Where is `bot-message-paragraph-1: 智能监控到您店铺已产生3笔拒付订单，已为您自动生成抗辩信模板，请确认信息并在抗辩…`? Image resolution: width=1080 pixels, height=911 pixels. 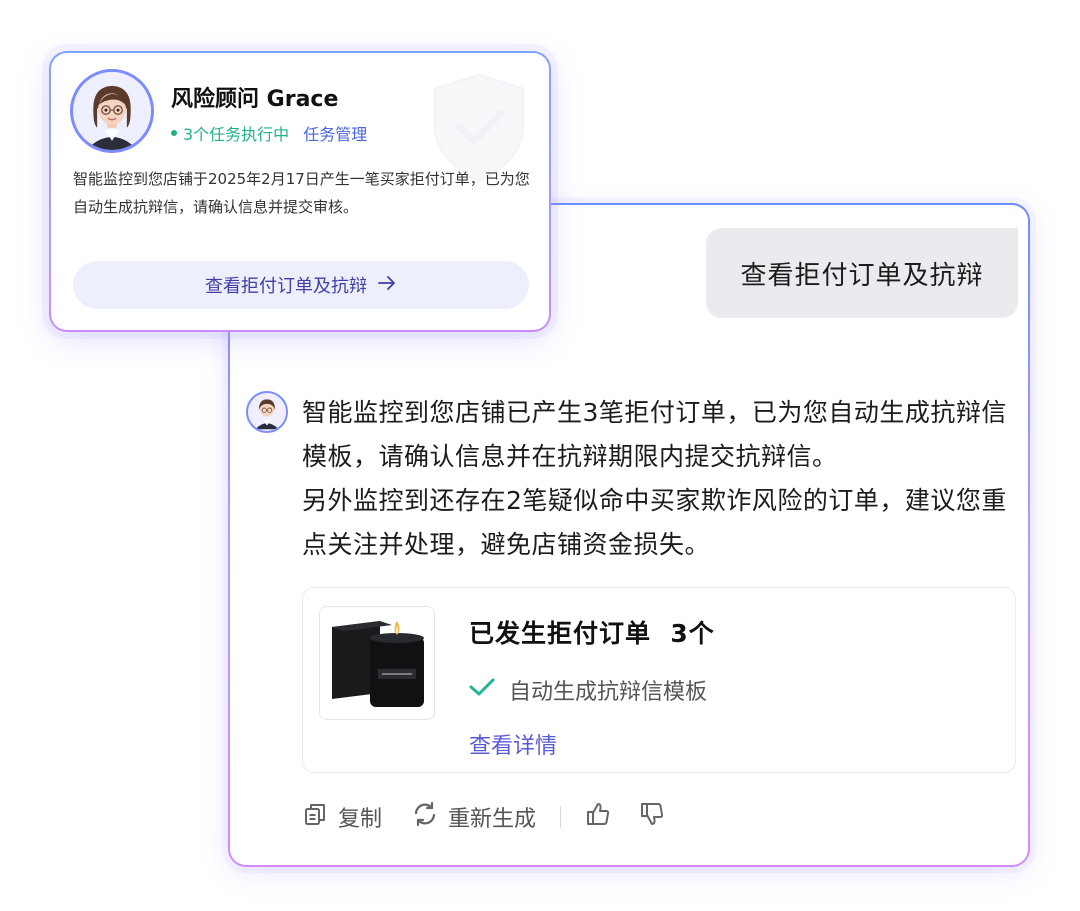
bot-message-paragraph-1: 智能监控到您店铺已产生3笔拒付订单，已为您自动生成抗辩信模板，请确认信息并在抗辩… is located at coordinates (654, 434).